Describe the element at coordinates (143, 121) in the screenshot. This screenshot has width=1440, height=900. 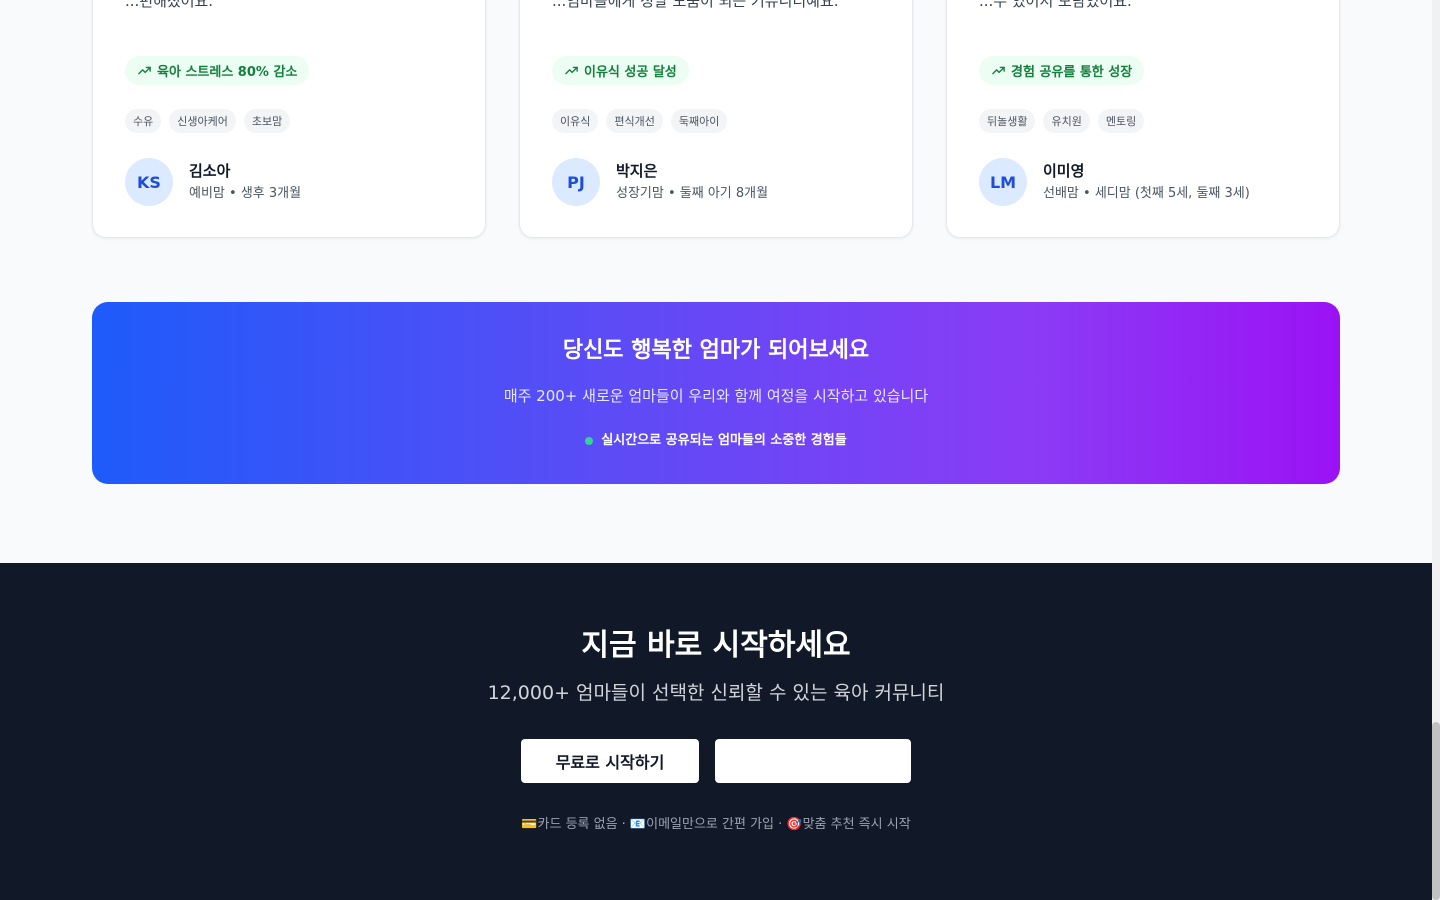
I see `tag: 수유` at that location.